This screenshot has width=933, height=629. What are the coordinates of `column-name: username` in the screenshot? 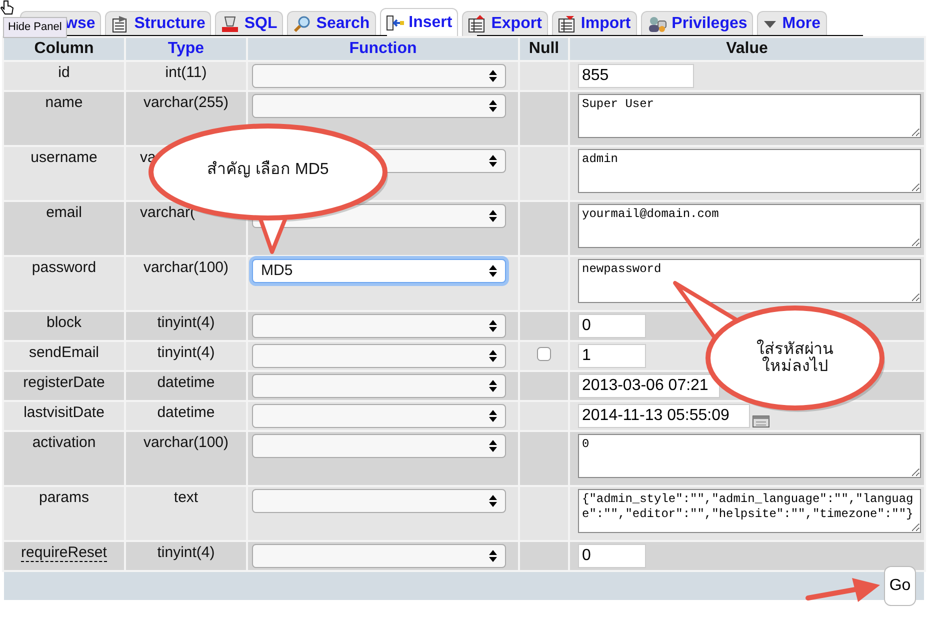 It's located at (64, 157).